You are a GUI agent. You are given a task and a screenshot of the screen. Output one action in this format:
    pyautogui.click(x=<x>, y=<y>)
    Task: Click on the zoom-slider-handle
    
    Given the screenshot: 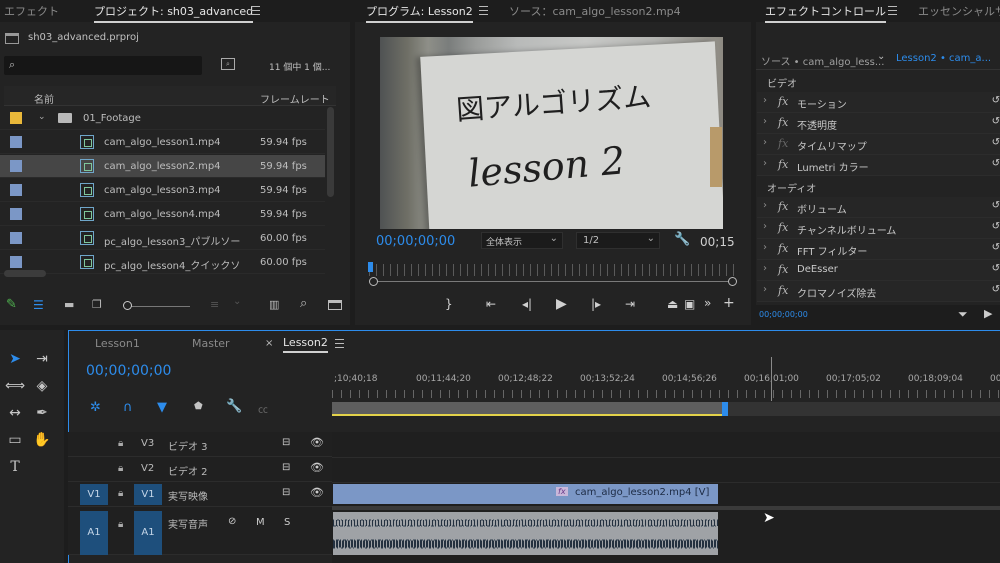 What is the action you would take?
    pyautogui.click(x=127, y=305)
    